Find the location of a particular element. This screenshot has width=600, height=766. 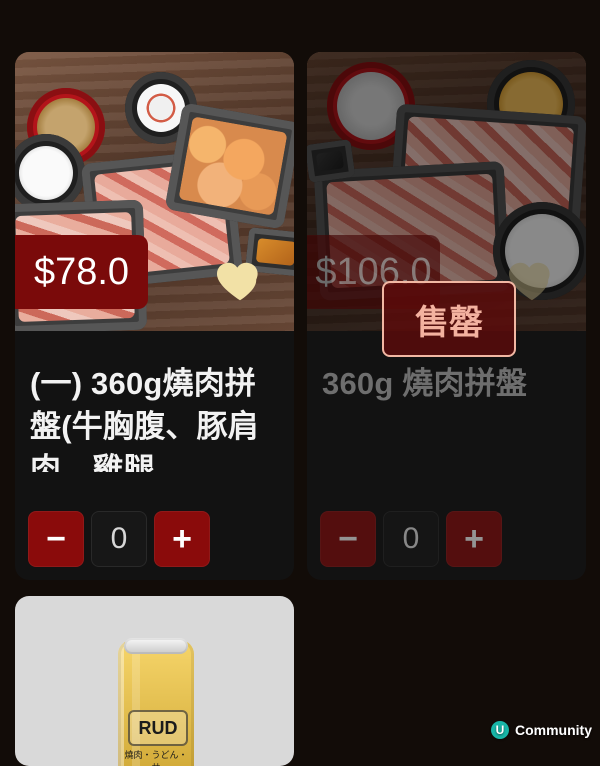

side-dish is located at coordinates (531, 104).